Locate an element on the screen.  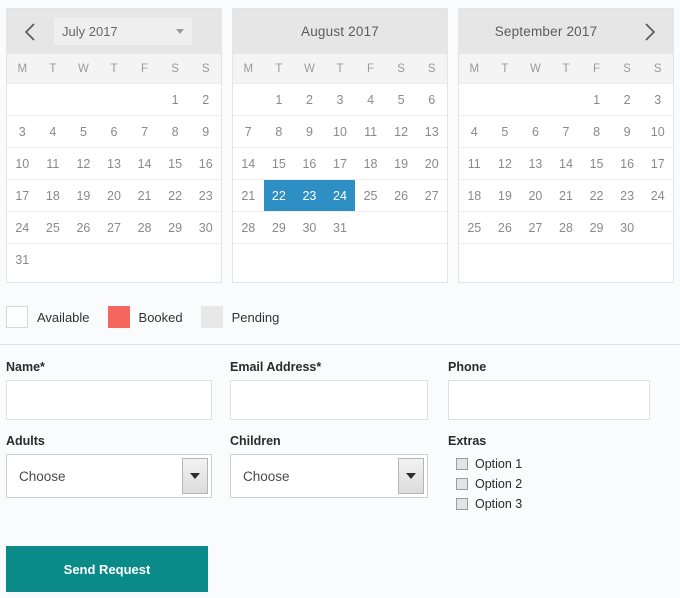
extras-option-row: Option 3 is located at coordinates (553, 504).